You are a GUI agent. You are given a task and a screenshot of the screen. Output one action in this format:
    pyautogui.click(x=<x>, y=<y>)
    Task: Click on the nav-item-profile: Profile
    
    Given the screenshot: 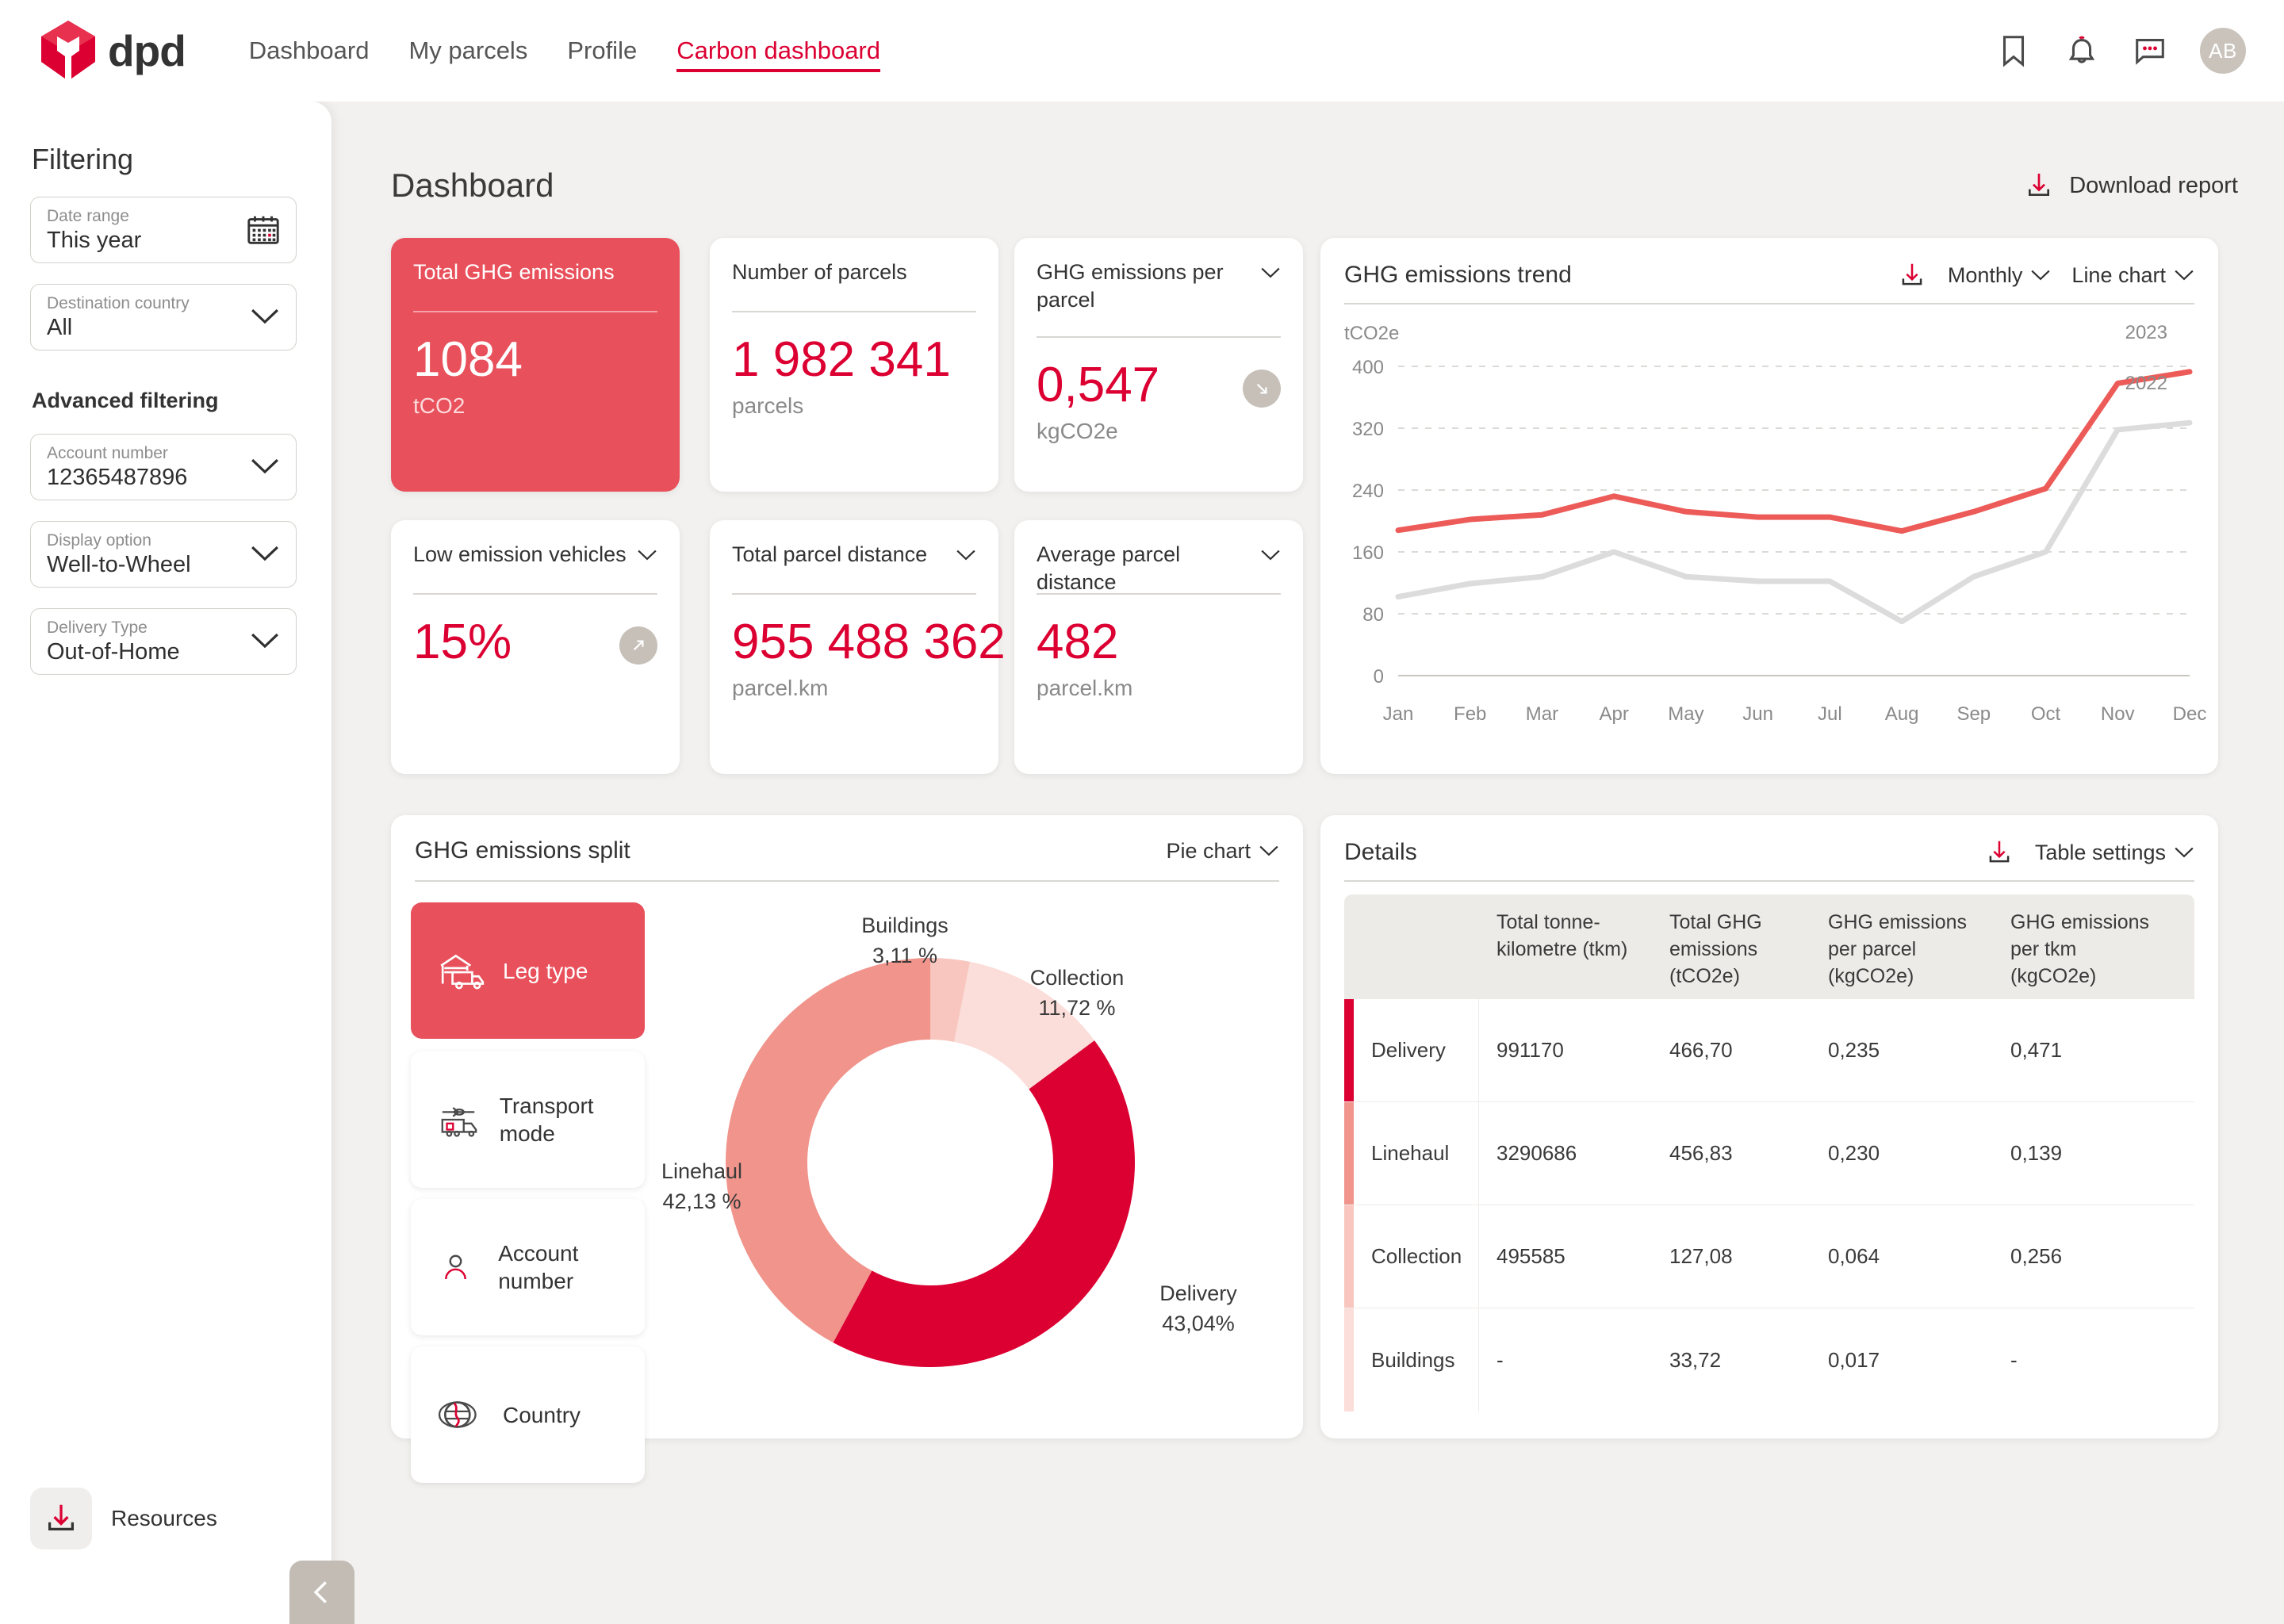 What is the action you would take?
    pyautogui.click(x=602, y=51)
    